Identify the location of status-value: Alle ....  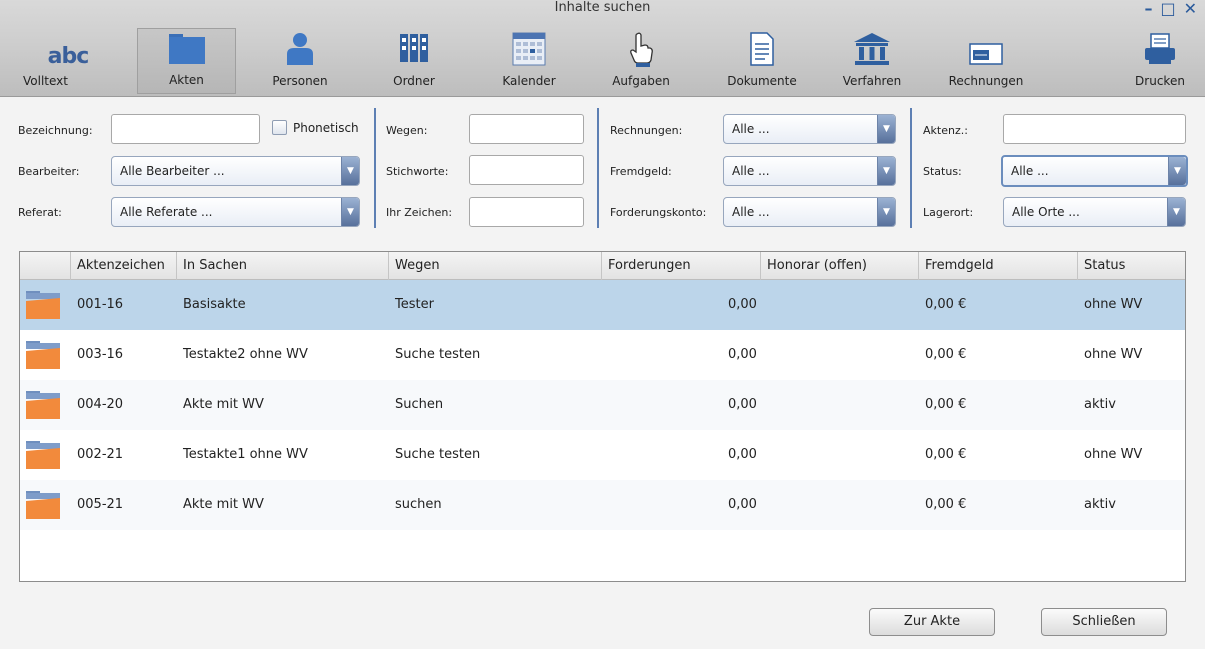
(1030, 171).